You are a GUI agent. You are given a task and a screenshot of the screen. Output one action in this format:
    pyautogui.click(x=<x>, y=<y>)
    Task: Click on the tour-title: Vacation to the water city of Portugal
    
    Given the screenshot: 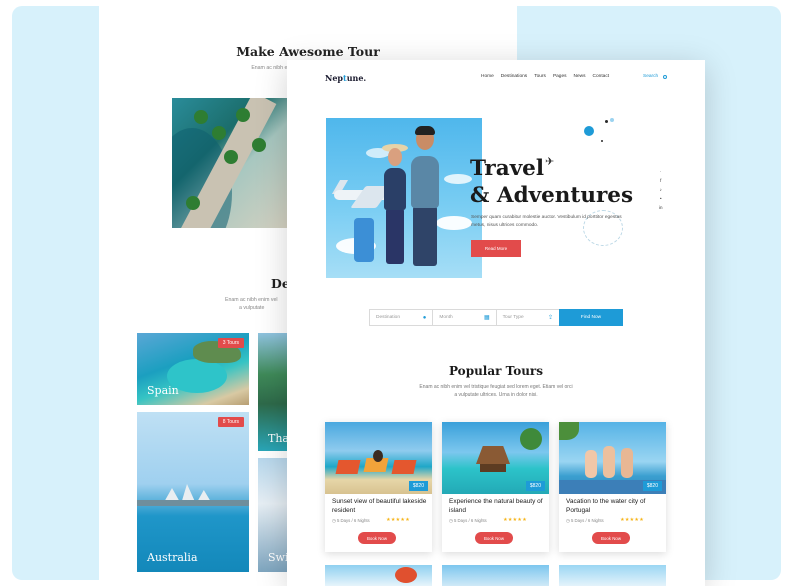 What is the action you would take?
    pyautogui.click(x=613, y=506)
    